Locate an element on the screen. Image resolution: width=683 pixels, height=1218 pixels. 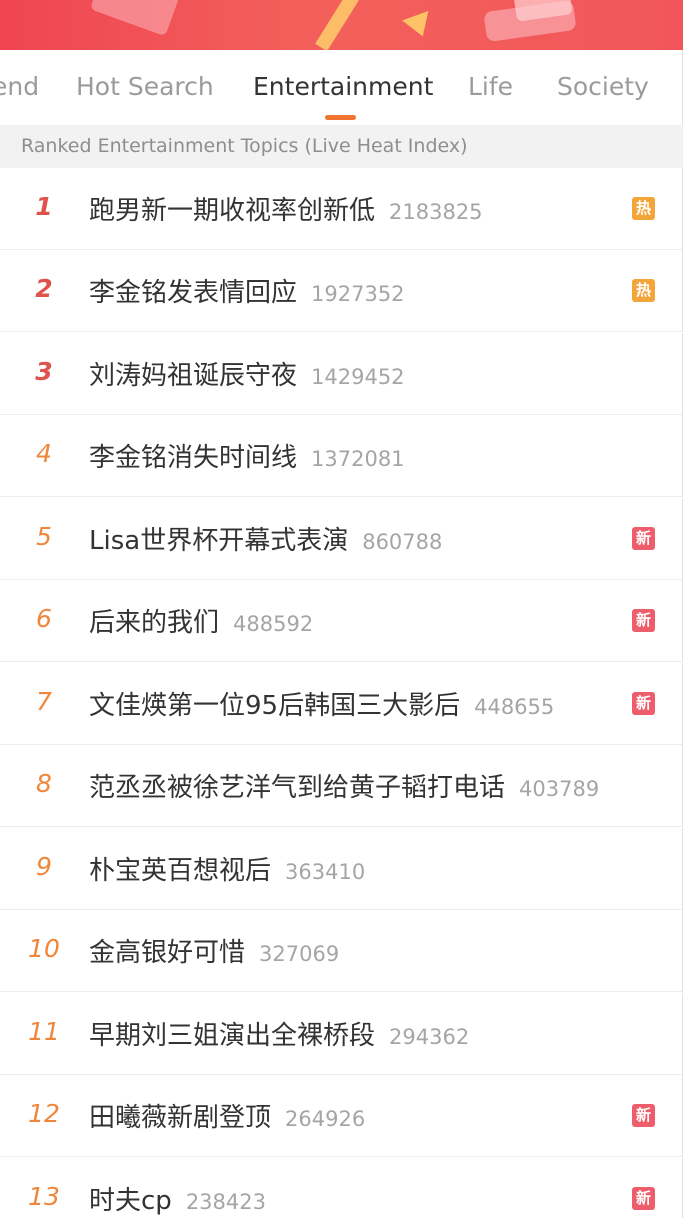
heat-index: 1927352 is located at coordinates (358, 294).